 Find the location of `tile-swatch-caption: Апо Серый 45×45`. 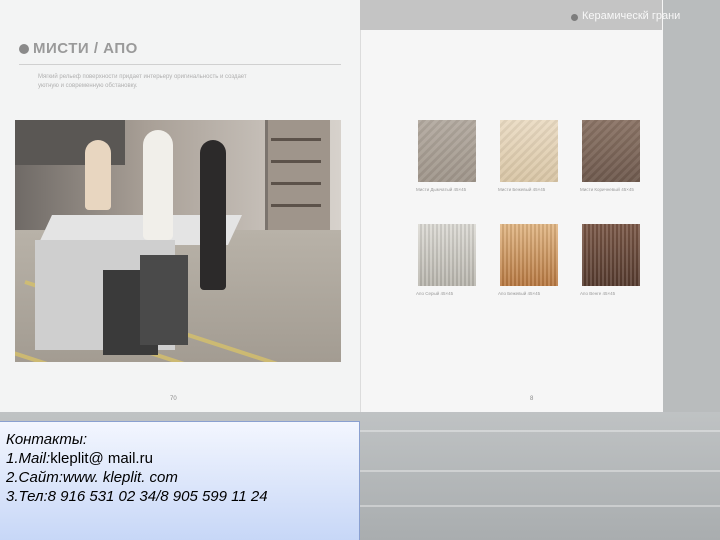

tile-swatch-caption: Апо Серый 45×45 is located at coordinates (435, 293).